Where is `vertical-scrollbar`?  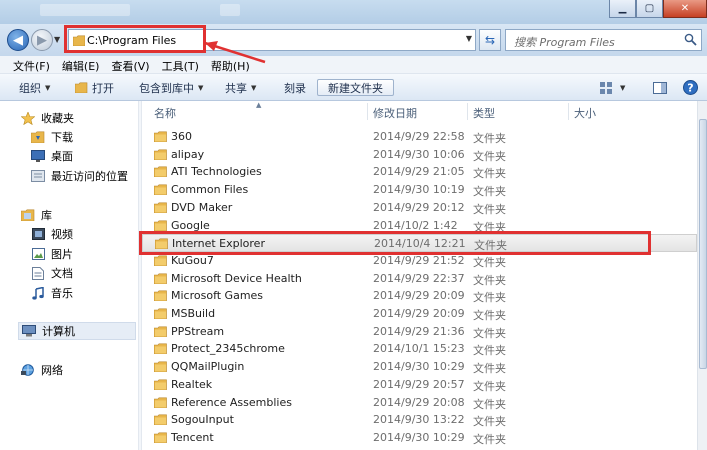
vertical-scrollbar is located at coordinates (702, 275).